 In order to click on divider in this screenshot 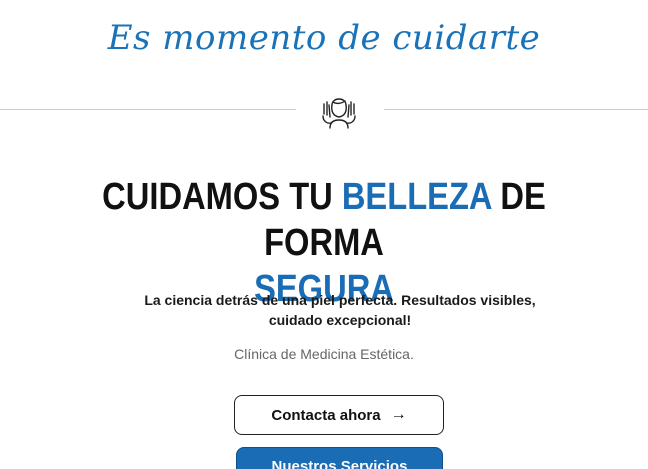, I will do `click(324, 110)`.